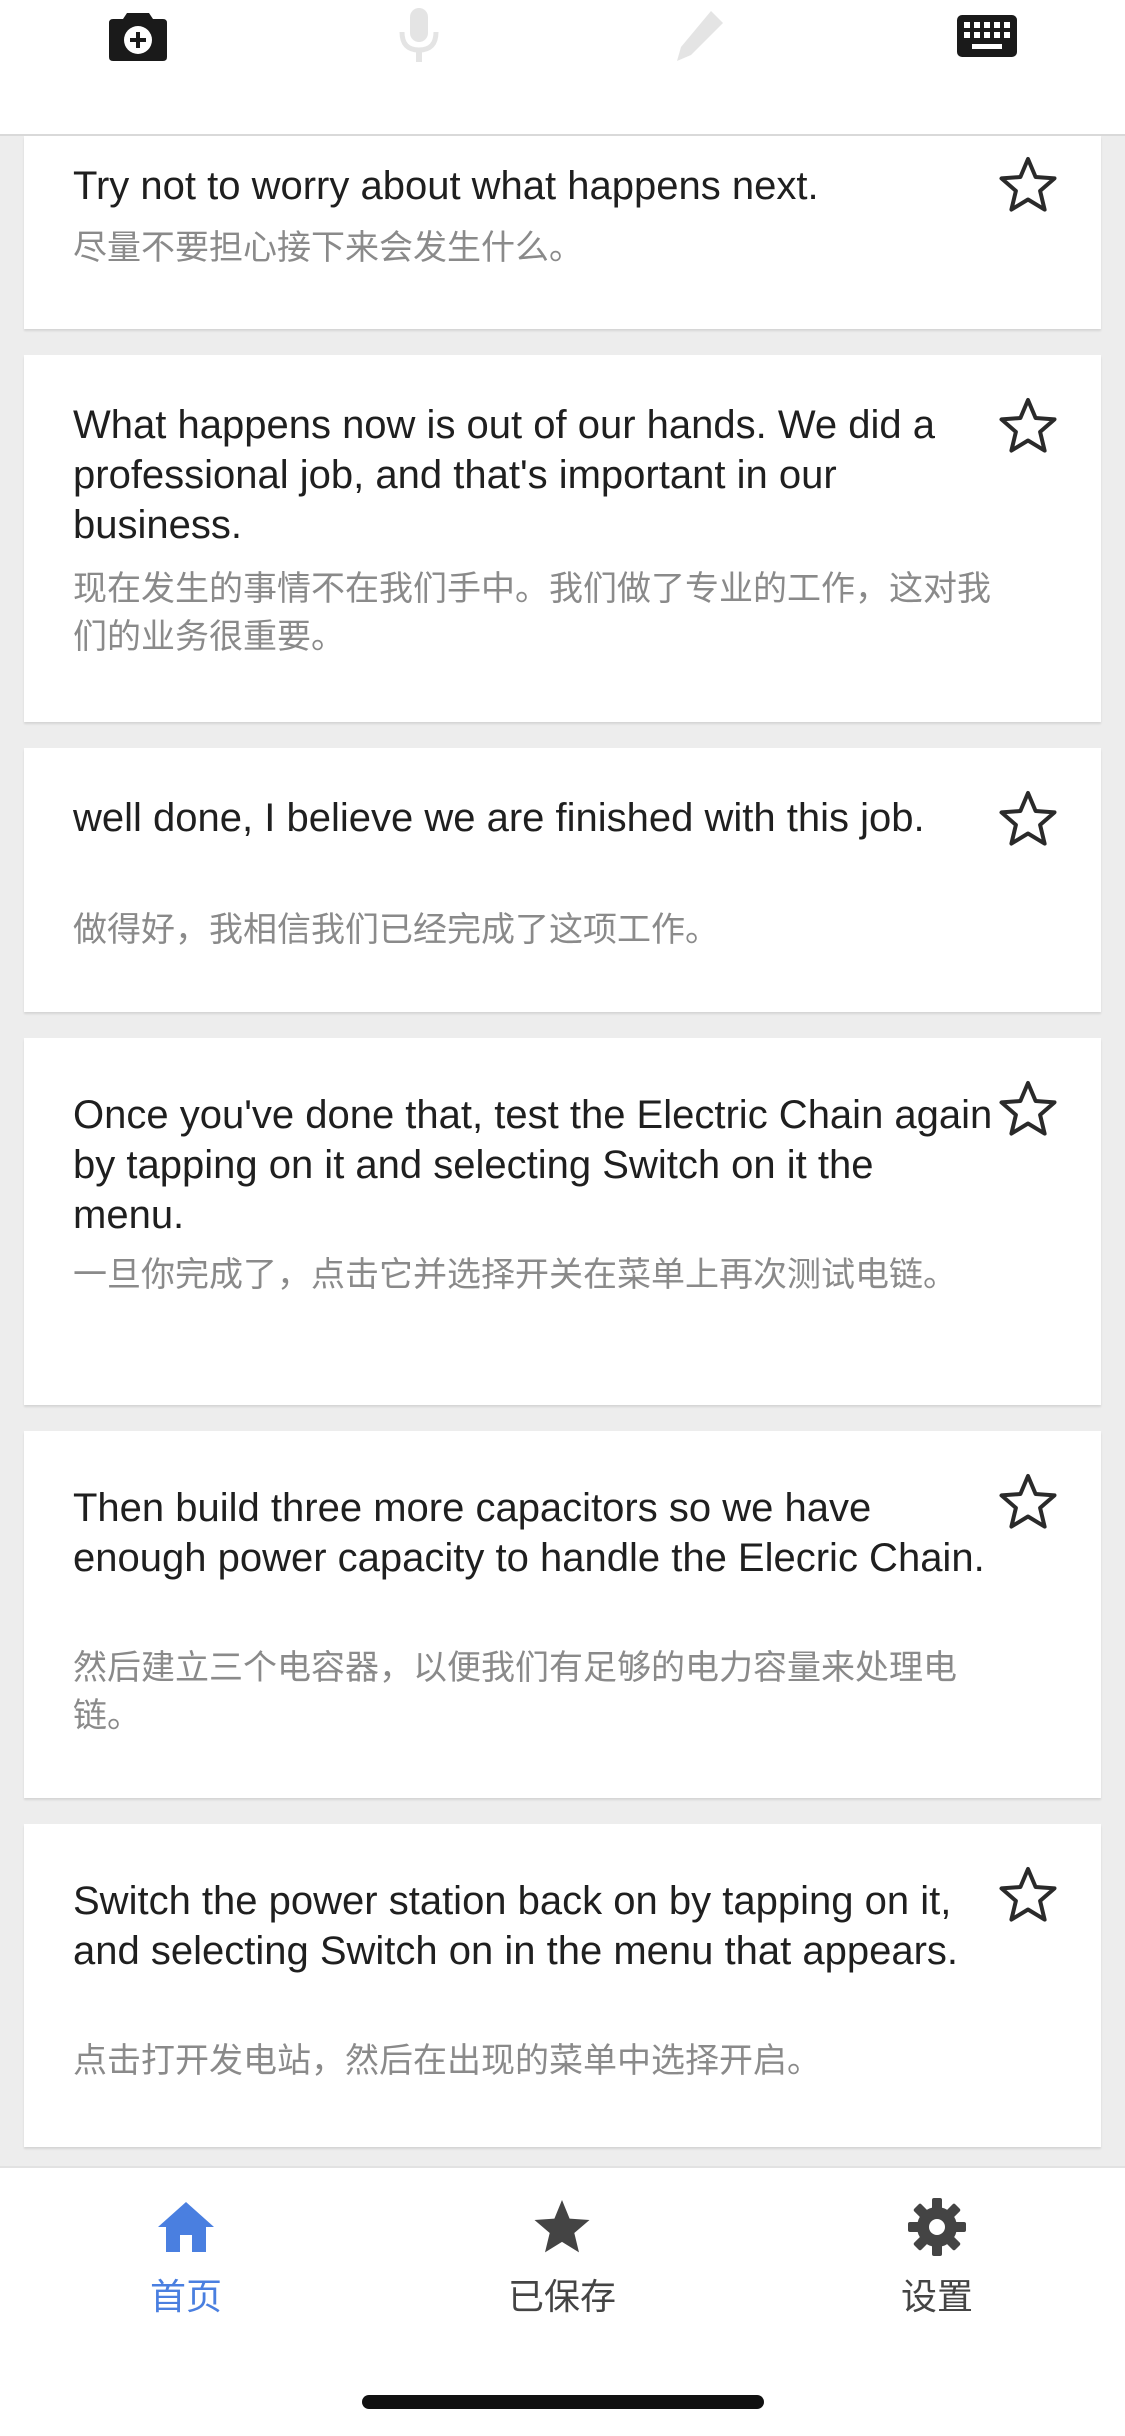 The height and width of the screenshot is (2436, 1125). I want to click on home-icon, so click(186, 2227).